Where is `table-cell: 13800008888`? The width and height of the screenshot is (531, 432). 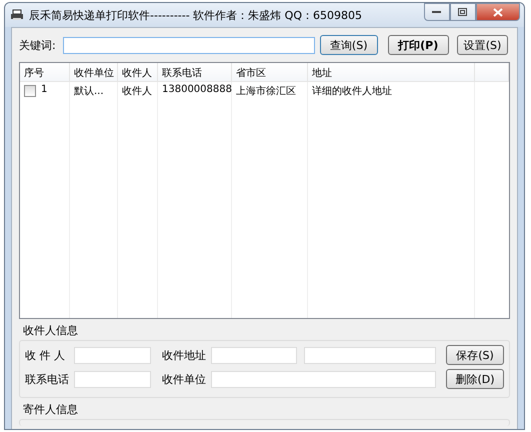 table-cell: 13800008888 is located at coordinates (197, 89).